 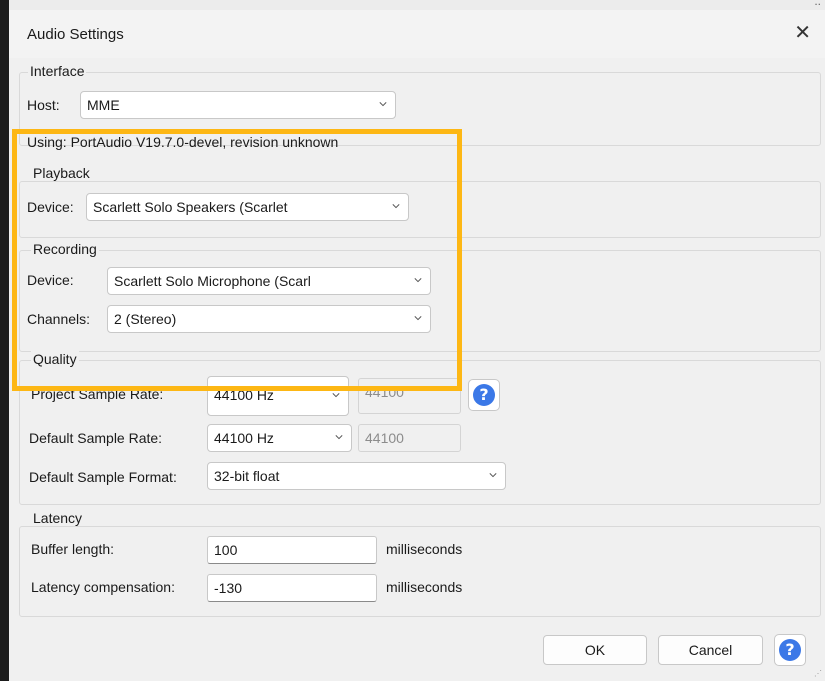 I want to click on default-sample-format-label: Default Sample Format:, so click(x=103, y=477).